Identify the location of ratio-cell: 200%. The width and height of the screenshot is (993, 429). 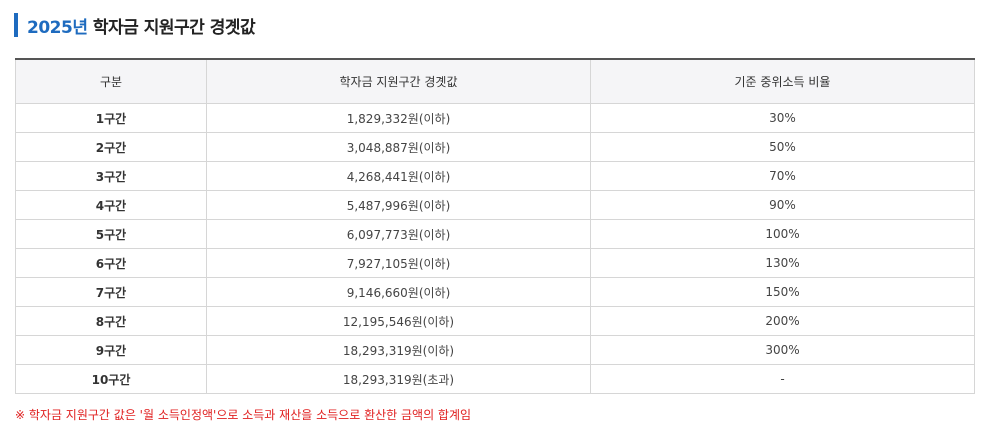
(782, 321).